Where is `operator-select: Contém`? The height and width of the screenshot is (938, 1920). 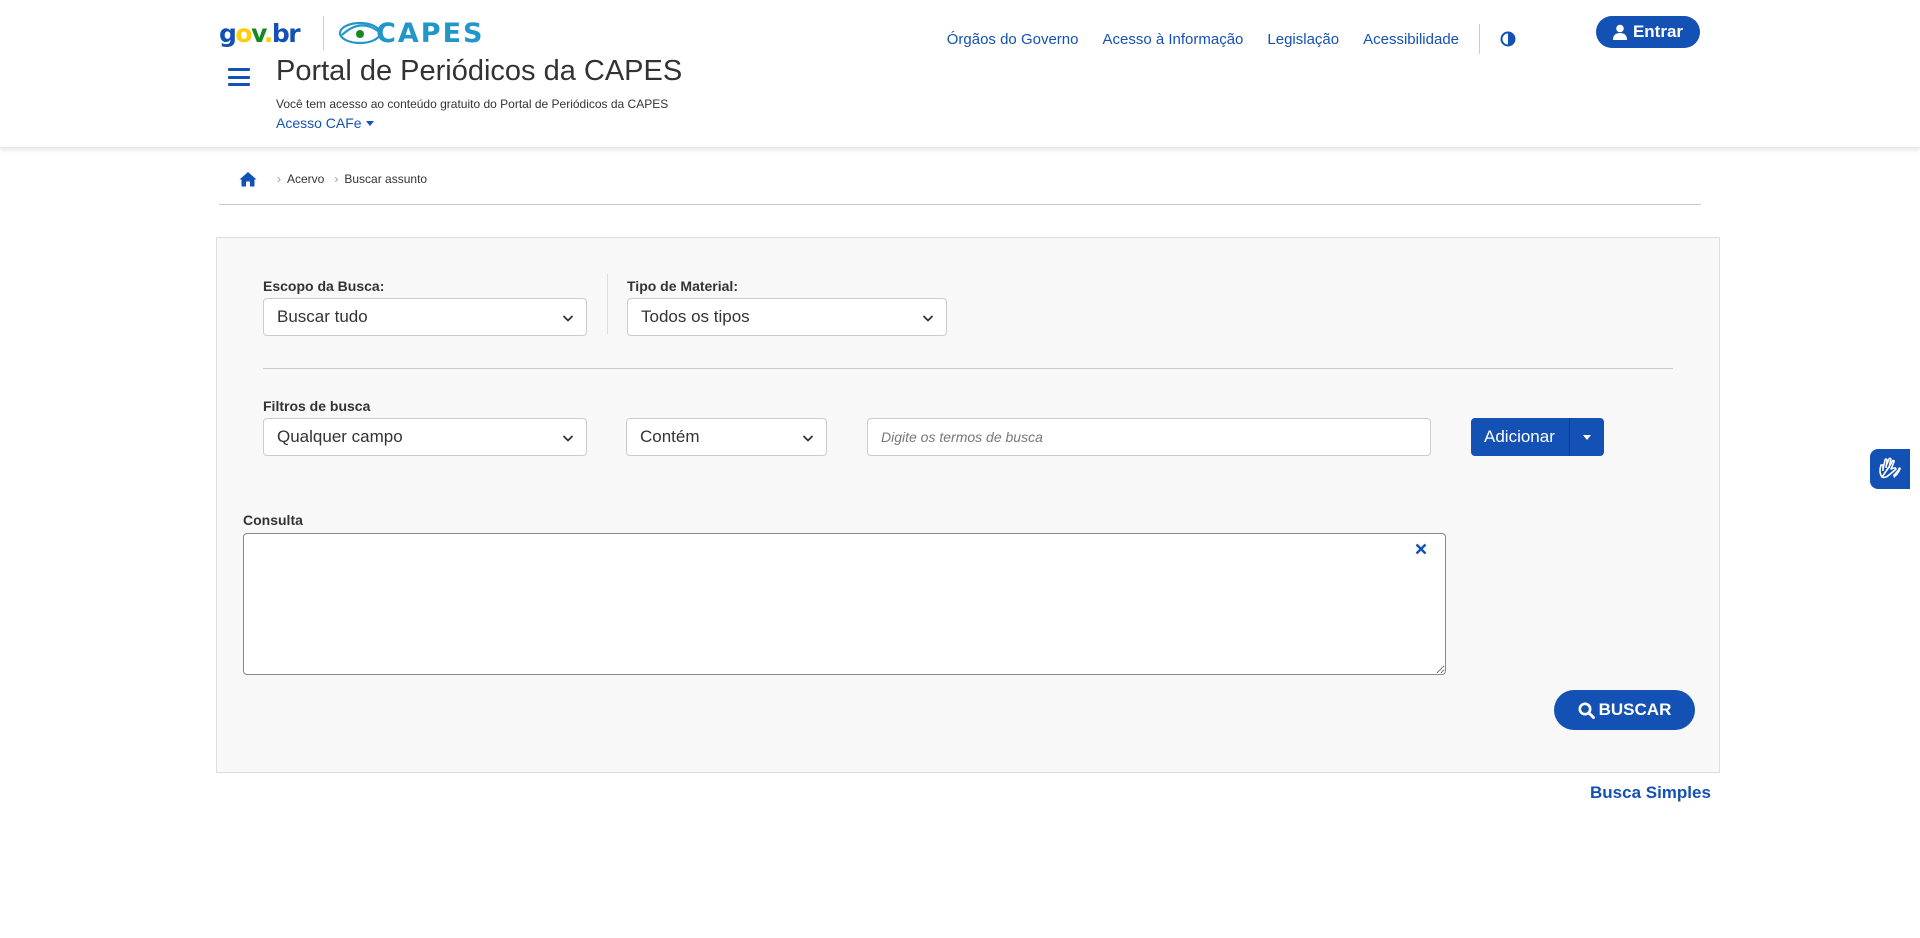 operator-select: Contém is located at coordinates (726, 437).